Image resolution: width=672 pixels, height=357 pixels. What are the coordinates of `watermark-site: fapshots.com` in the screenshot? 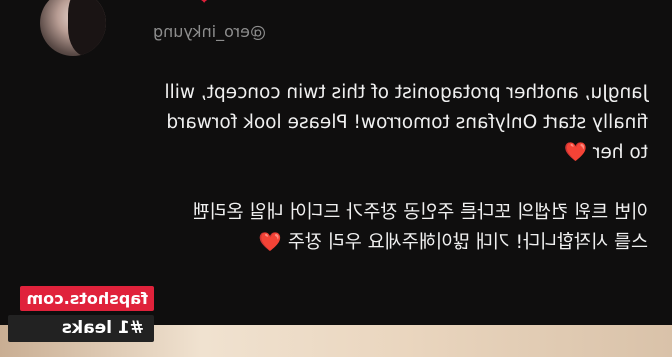 It's located at (87, 298).